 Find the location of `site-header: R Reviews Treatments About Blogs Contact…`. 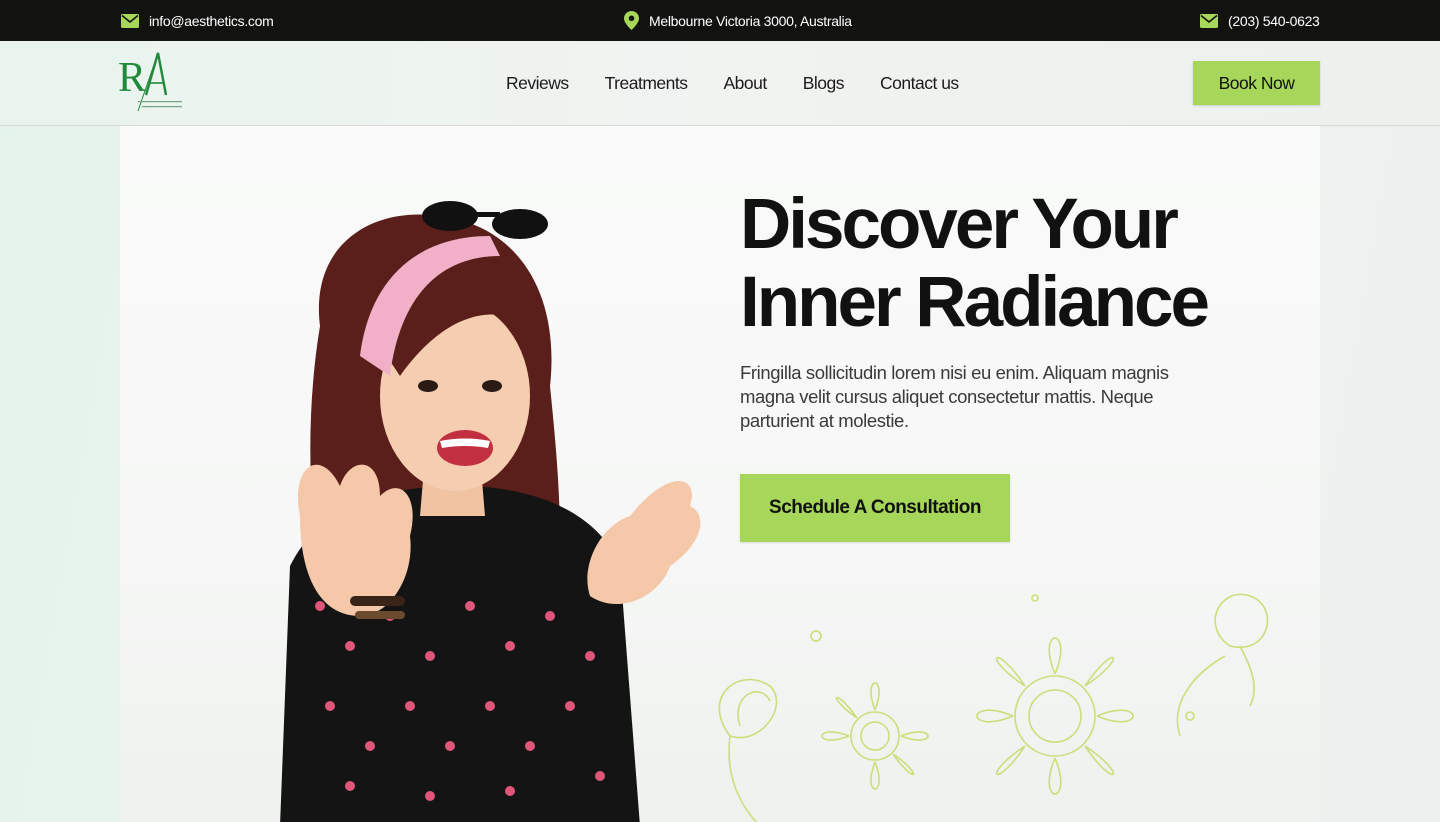

site-header: R Reviews Treatments About Blogs Contact… is located at coordinates (720, 83).